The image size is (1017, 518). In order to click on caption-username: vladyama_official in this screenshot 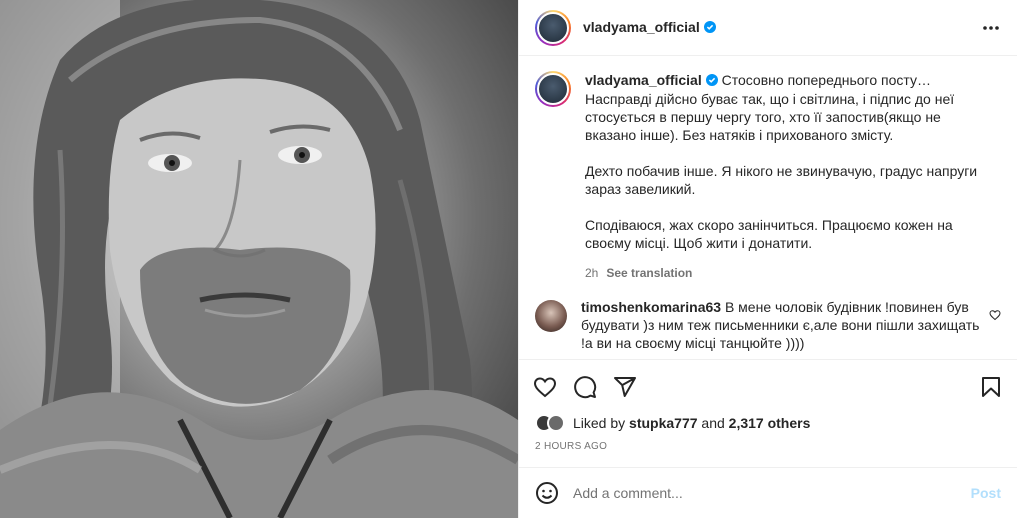, I will do `click(643, 80)`.